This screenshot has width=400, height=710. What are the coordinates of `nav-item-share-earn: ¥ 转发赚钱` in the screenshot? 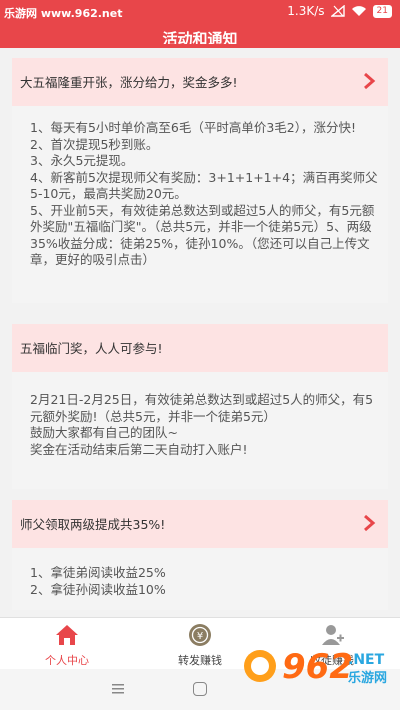 It's located at (200, 645).